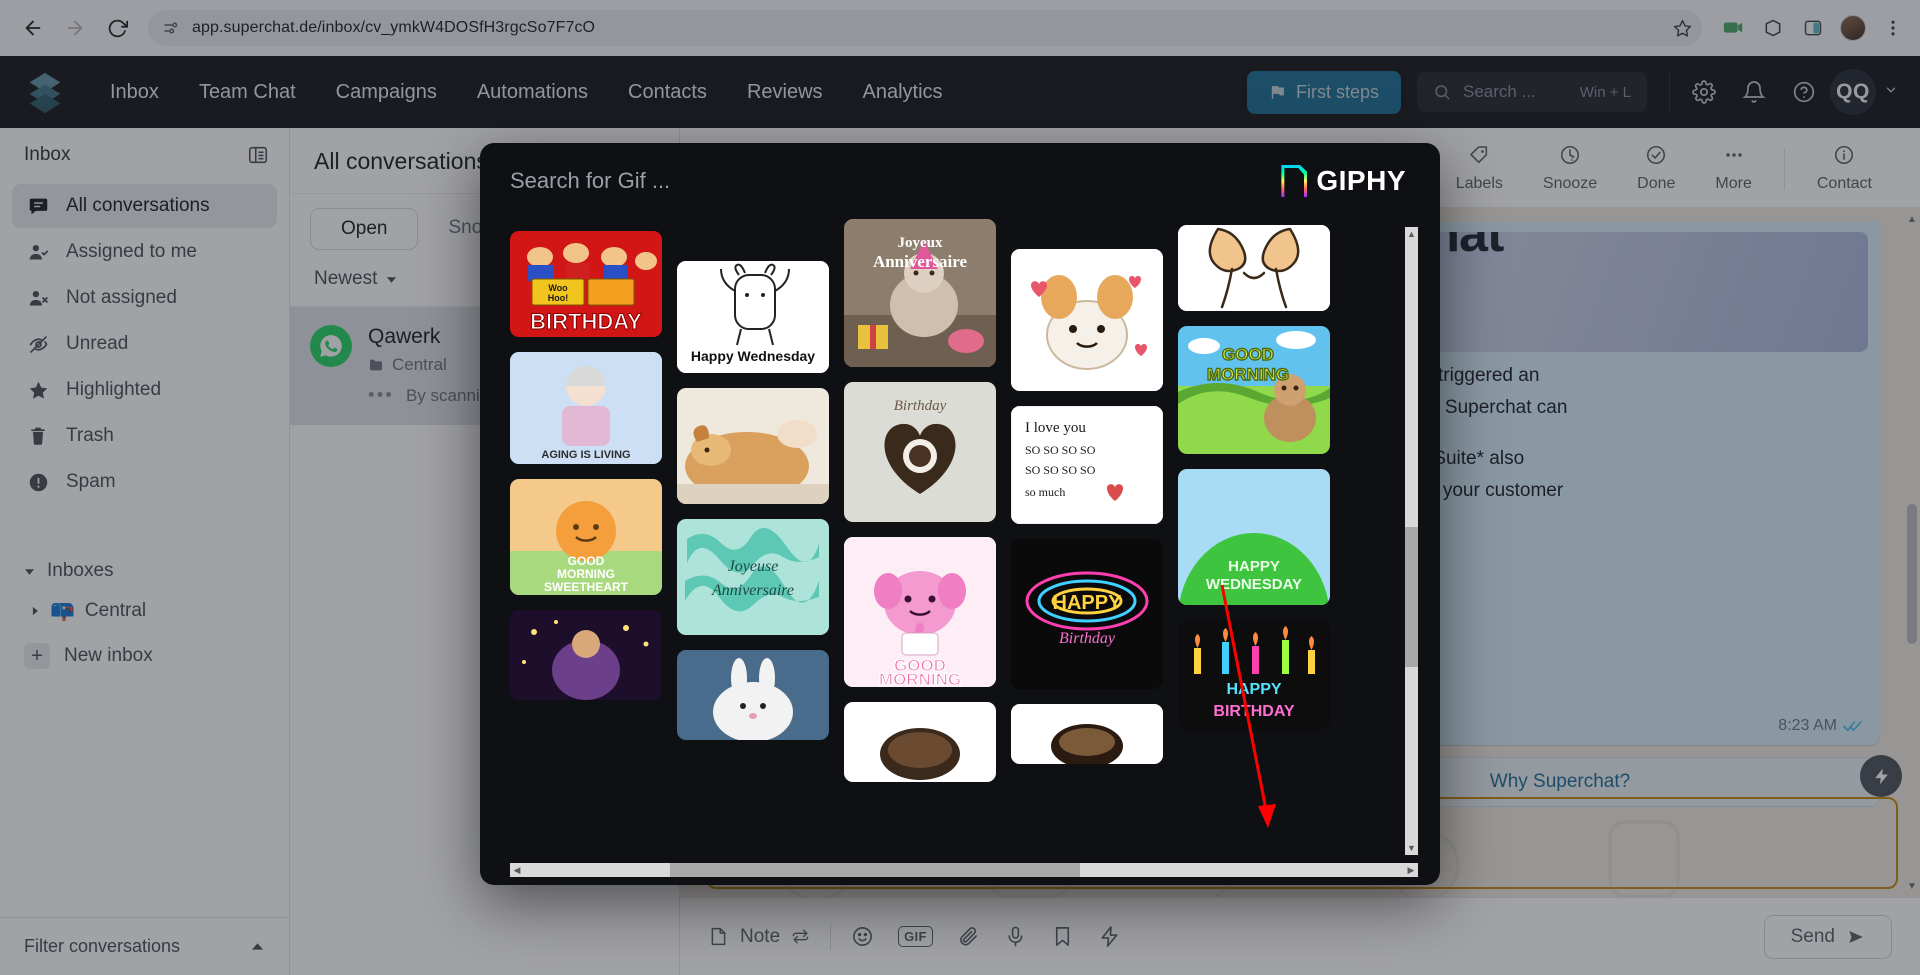 The height and width of the screenshot is (975, 1920). I want to click on lightning-icon, so click(1109, 936).